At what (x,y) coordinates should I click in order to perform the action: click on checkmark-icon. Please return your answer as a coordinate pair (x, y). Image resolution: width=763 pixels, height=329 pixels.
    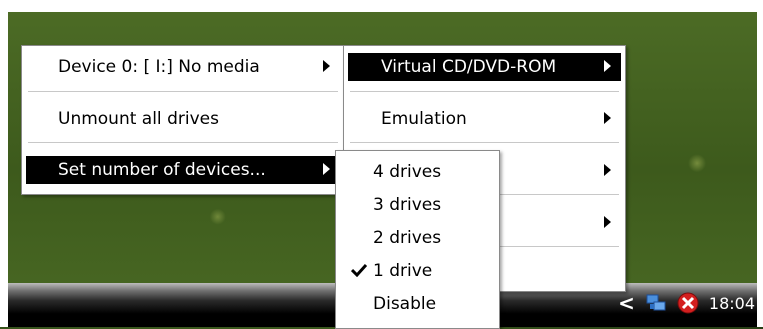
    Looking at the image, I should click on (359, 270).